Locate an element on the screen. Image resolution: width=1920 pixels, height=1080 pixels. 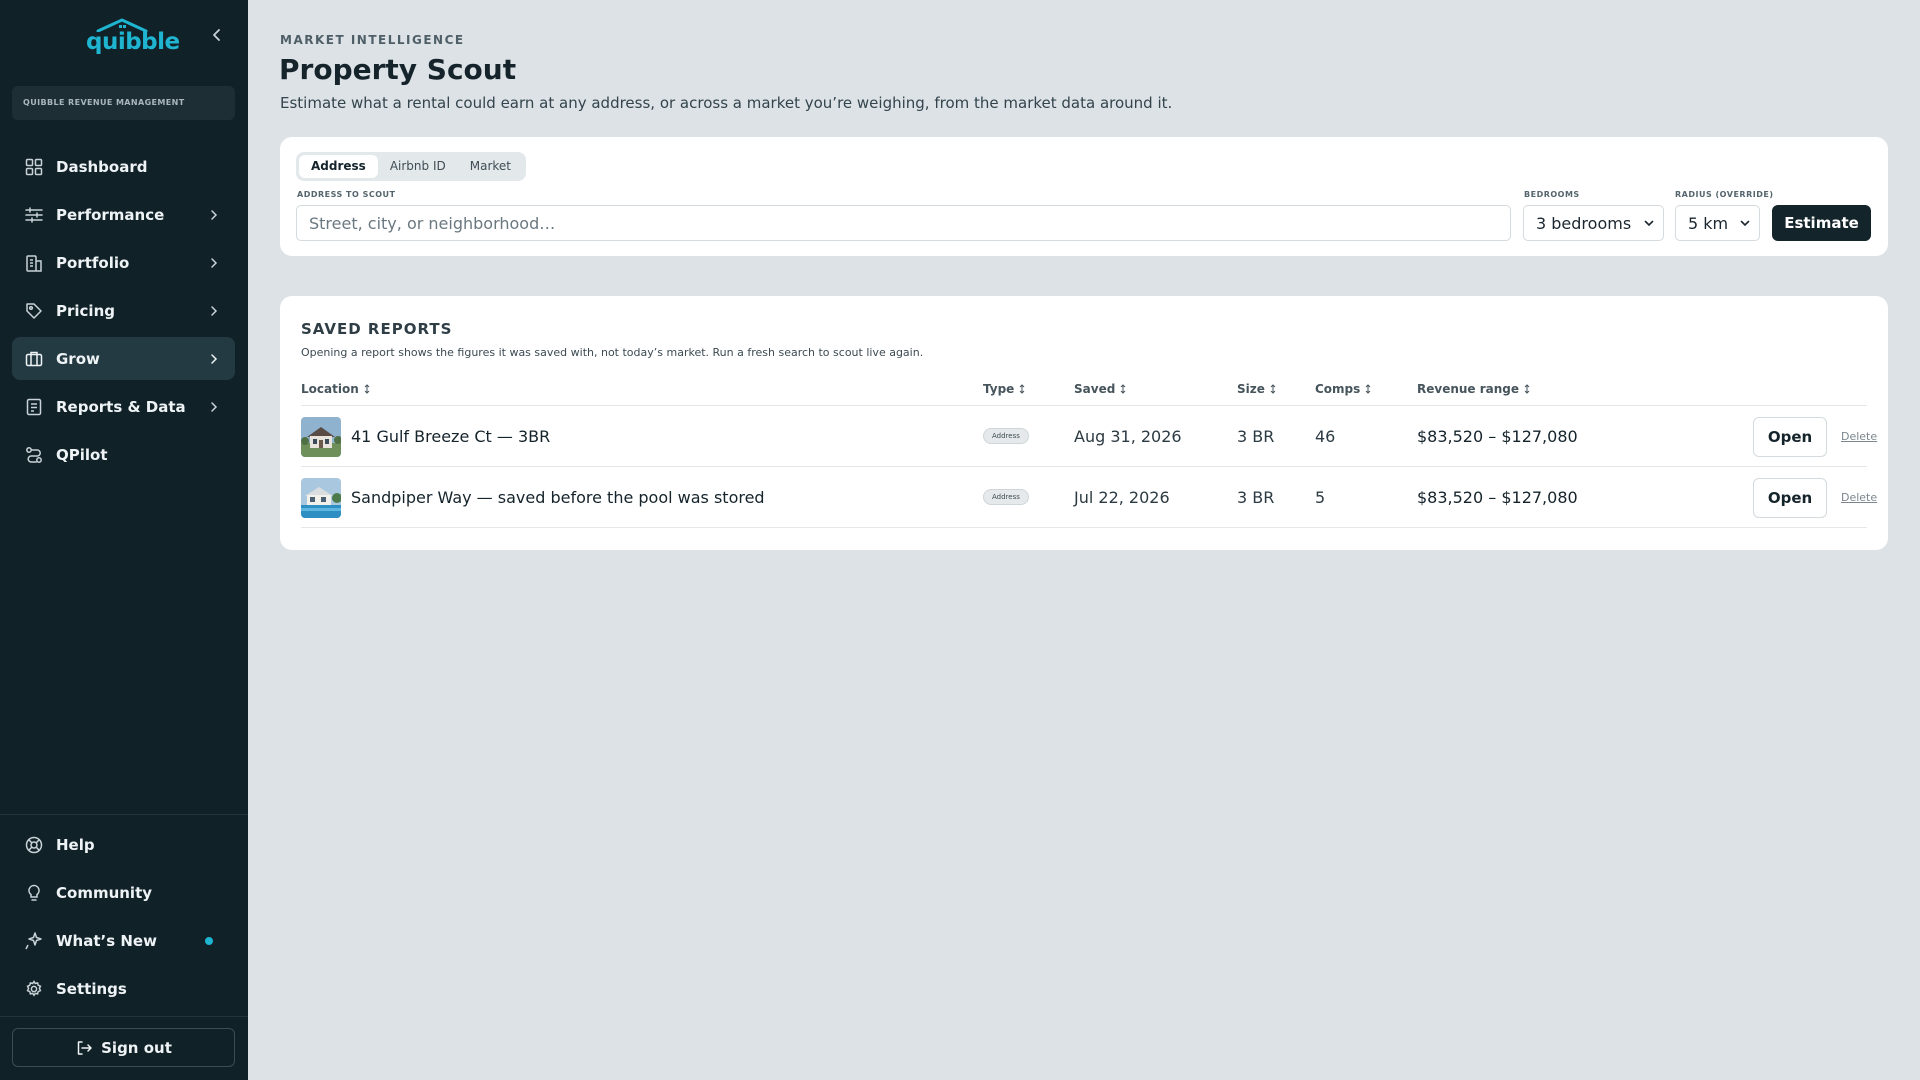
sidebar-item-label: Settings is located at coordinates (91, 988).